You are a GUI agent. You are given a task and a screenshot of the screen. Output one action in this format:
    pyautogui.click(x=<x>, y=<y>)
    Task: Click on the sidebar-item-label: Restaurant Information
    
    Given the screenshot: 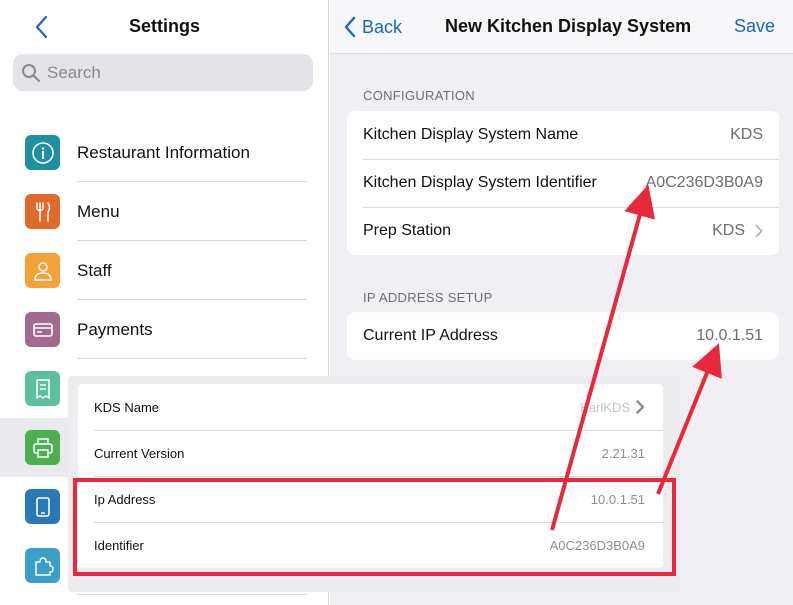 What is the action you would take?
    pyautogui.click(x=163, y=152)
    